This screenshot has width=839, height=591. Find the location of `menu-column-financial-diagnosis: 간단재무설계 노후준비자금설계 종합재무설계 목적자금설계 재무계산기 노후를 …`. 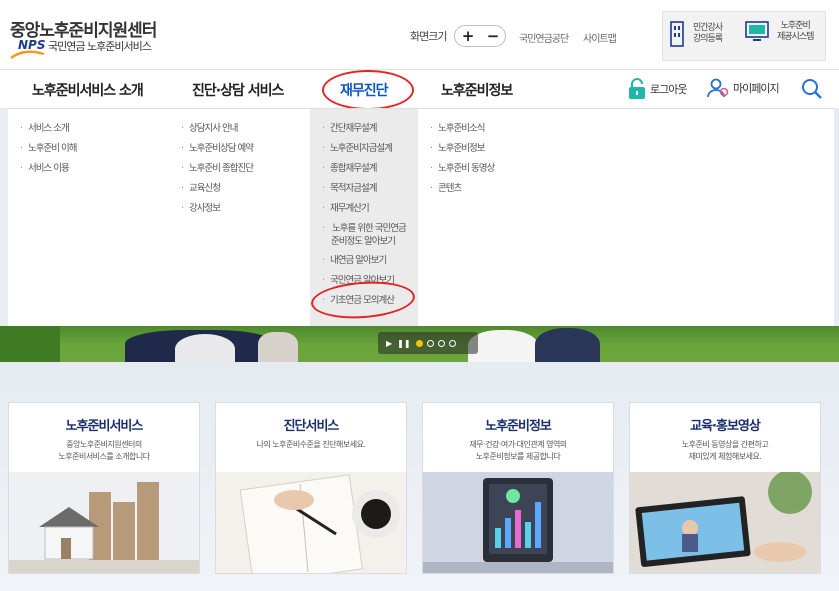

menu-column-financial-diagnosis: 간단재무설계 노후준비자금설계 종합재무설계 목적자금설계 재무계산기 노후를 … is located at coordinates (364, 218).